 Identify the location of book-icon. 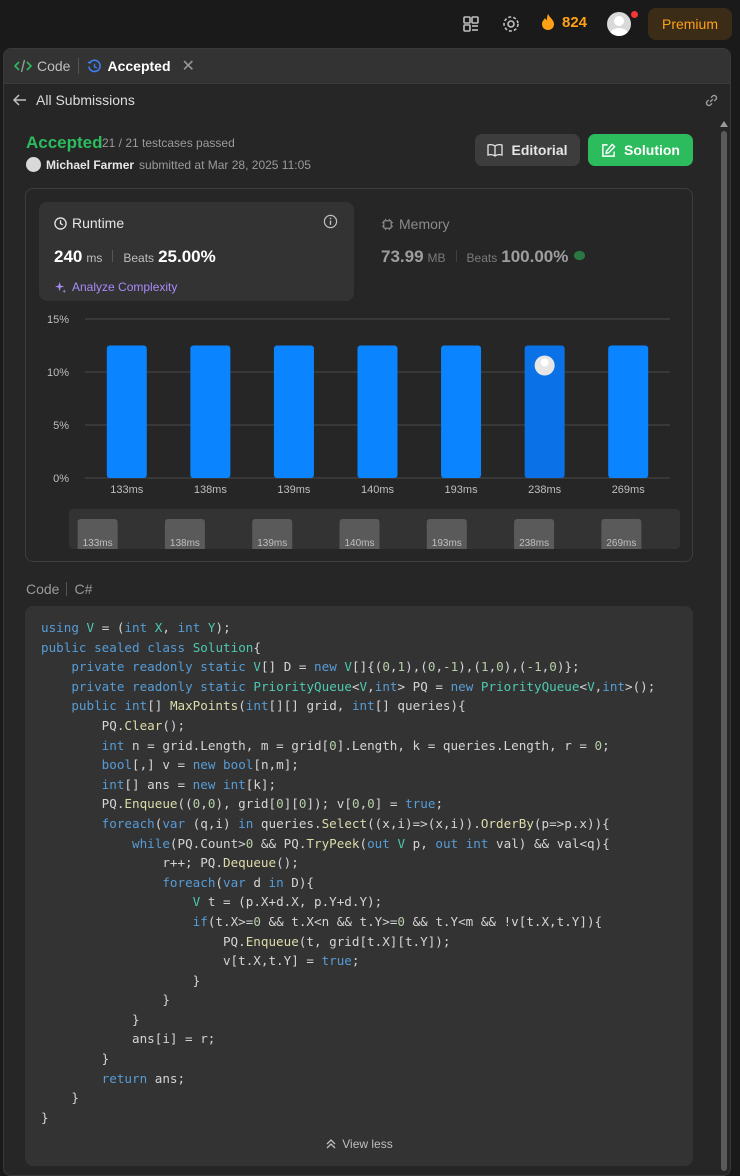
(495, 150).